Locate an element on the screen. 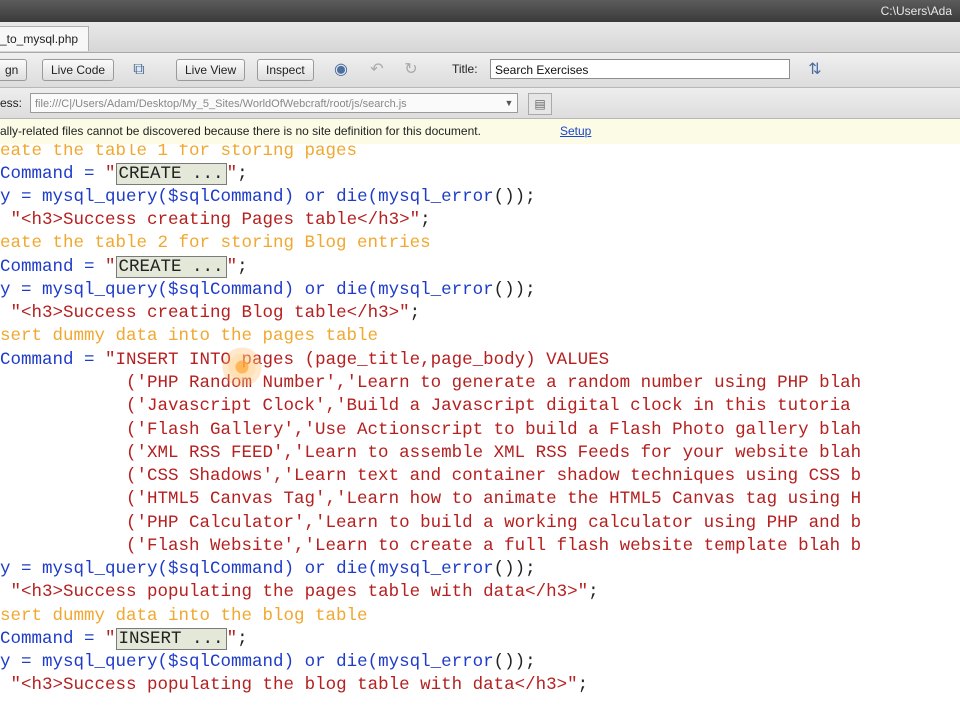 This screenshot has height=720, width=960. back-icon: ↶ is located at coordinates (377, 70).